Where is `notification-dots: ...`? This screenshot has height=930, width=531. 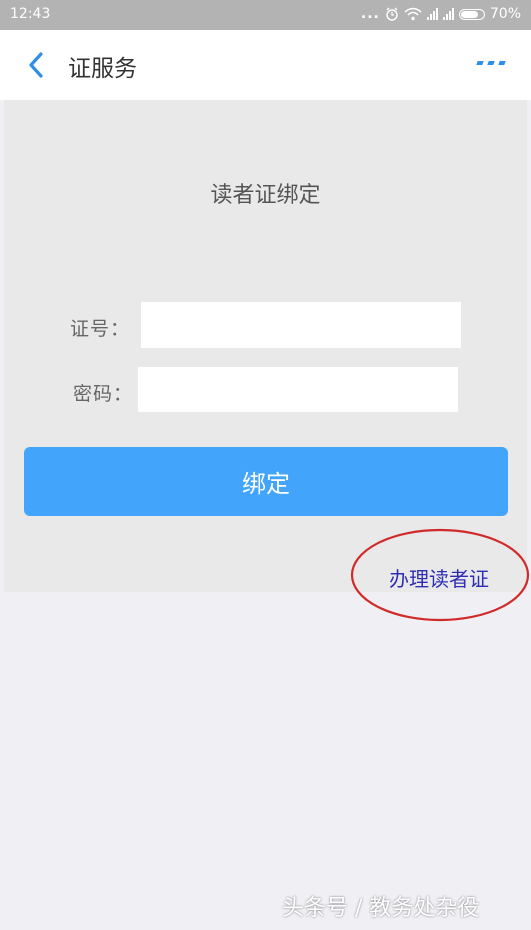
notification-dots: ... is located at coordinates (370, 14).